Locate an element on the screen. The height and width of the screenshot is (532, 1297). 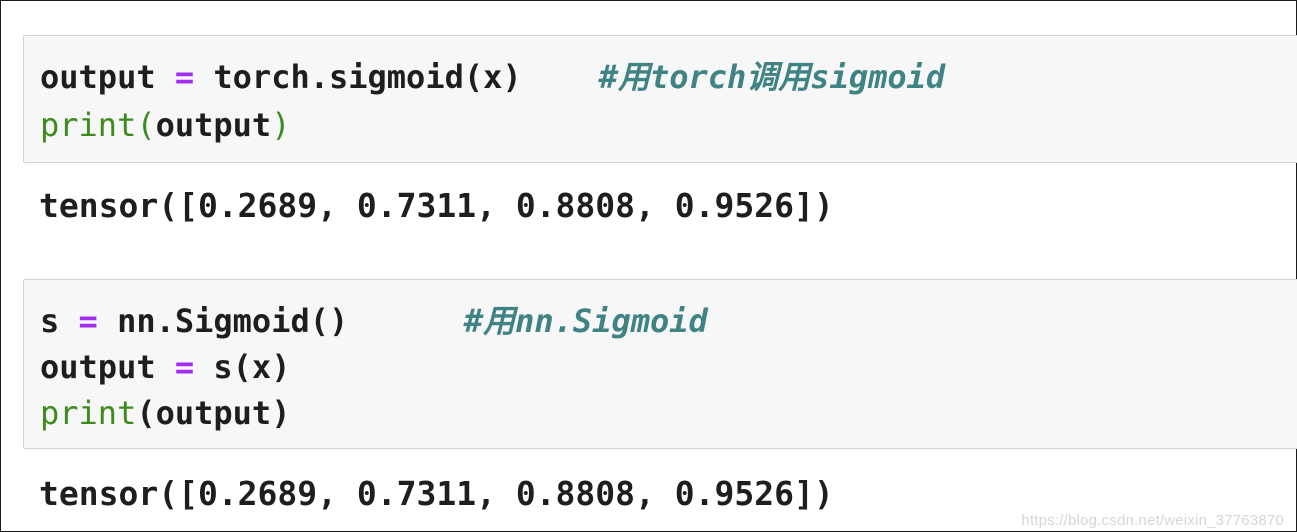
code-token-expr: nn.Sigmoid() is located at coordinates (233, 321).